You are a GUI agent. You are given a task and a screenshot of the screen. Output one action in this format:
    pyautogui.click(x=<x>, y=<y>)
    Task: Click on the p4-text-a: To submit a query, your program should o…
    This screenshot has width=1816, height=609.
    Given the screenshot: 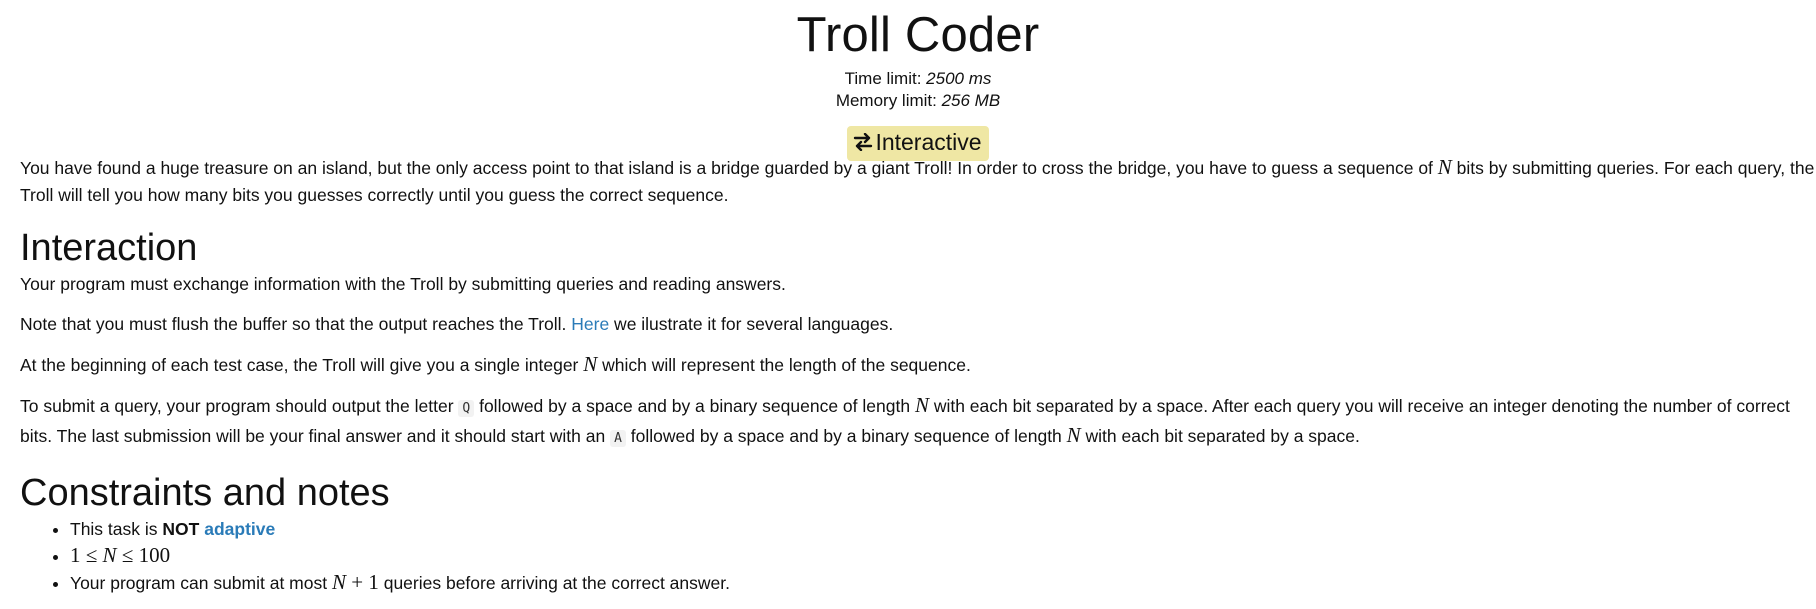 What is the action you would take?
    pyautogui.click(x=239, y=406)
    